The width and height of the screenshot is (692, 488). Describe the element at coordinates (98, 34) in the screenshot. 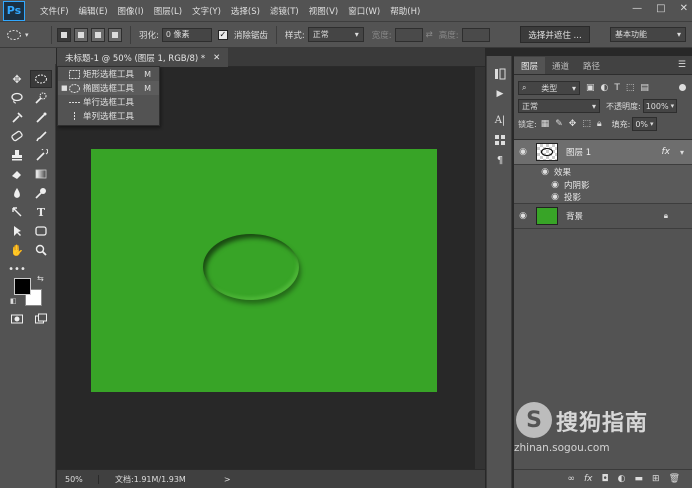

I see `subtract-selection-button` at that location.